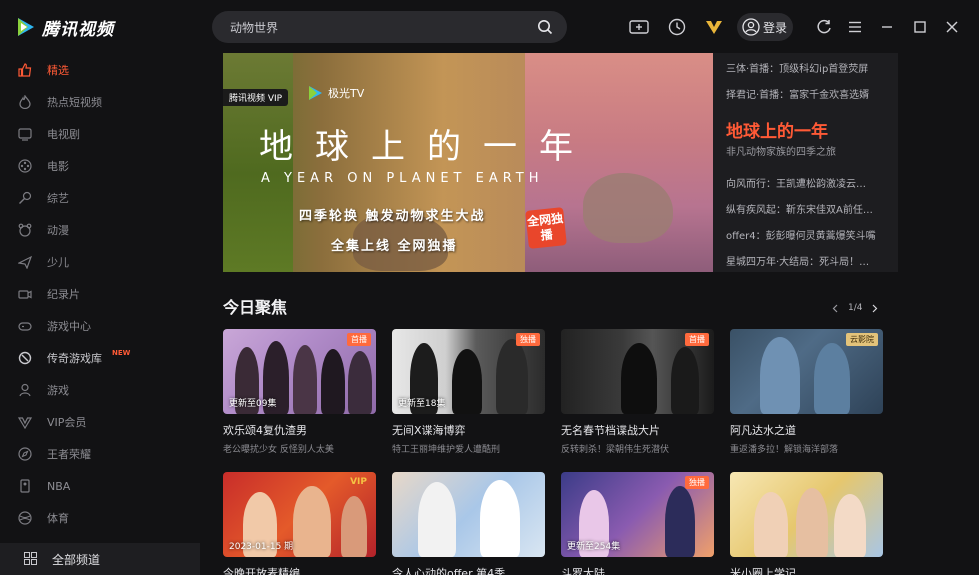 This screenshot has width=979, height=575. Describe the element at coordinates (254, 27) in the screenshot. I see `search-input: 动物世界` at that location.